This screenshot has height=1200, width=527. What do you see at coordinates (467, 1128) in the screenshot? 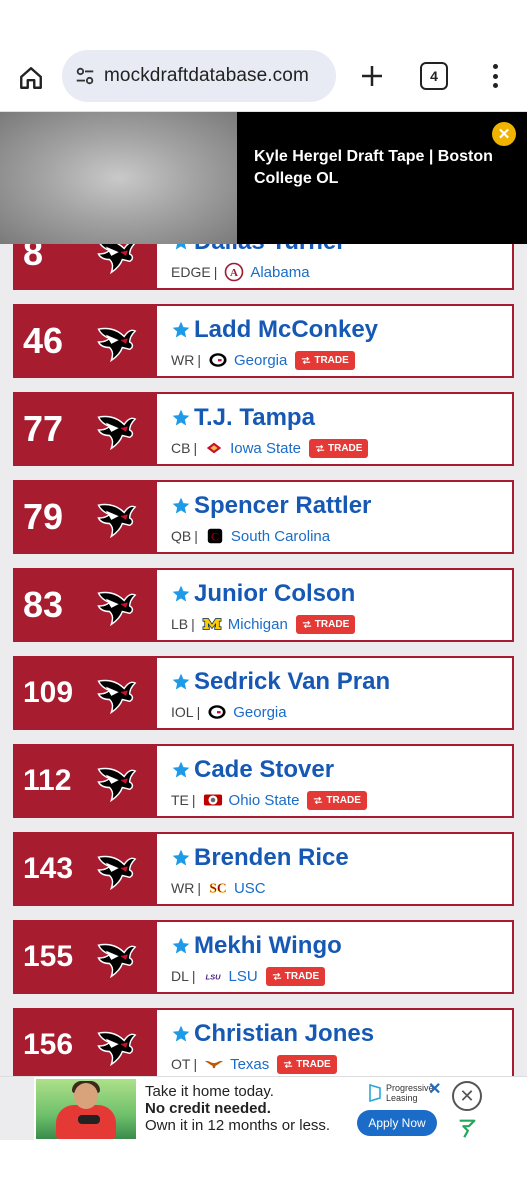
I see `ad-choices-icon` at bounding box center [467, 1128].